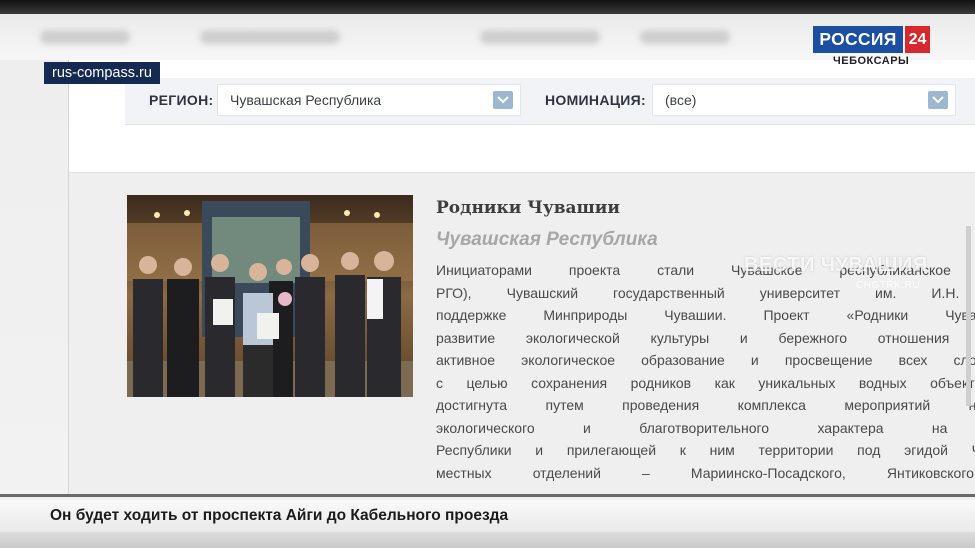 Image resolution: width=975 pixels, height=548 pixels. I want to click on channel-name: РОССИЯ, so click(858, 39).